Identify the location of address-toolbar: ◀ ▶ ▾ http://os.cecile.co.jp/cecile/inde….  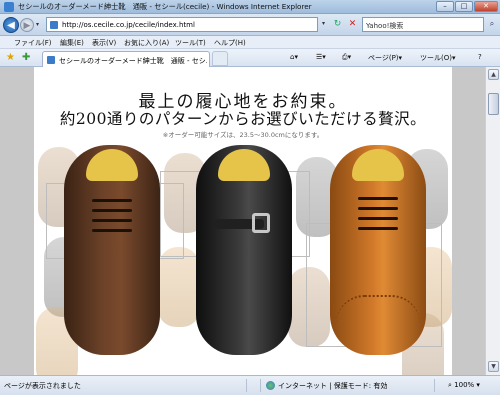
(250, 25).